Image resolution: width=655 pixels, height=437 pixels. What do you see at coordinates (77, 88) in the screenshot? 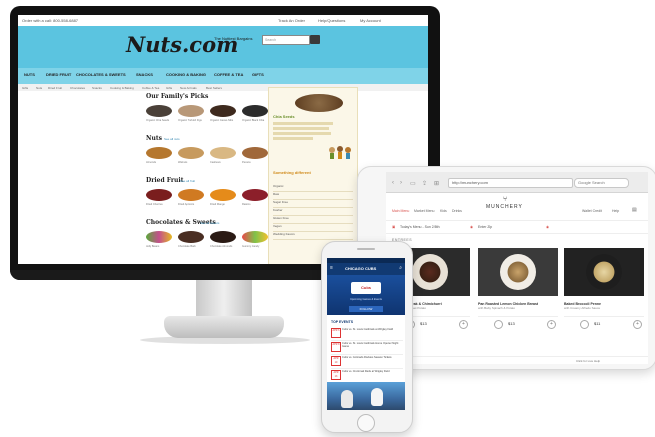
I see `subnav-item: Chocolates` at bounding box center [77, 88].